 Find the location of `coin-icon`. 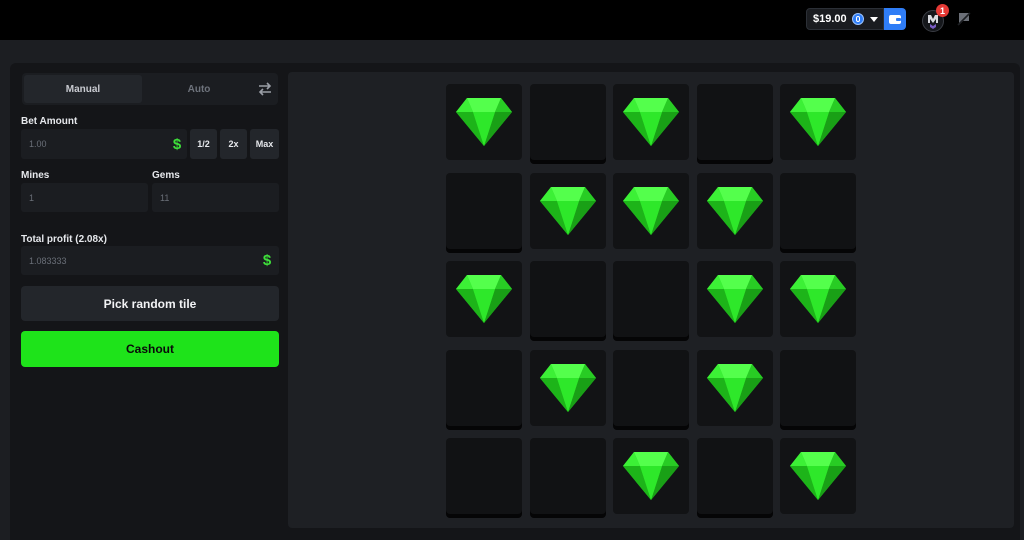

coin-icon is located at coordinates (857, 19).